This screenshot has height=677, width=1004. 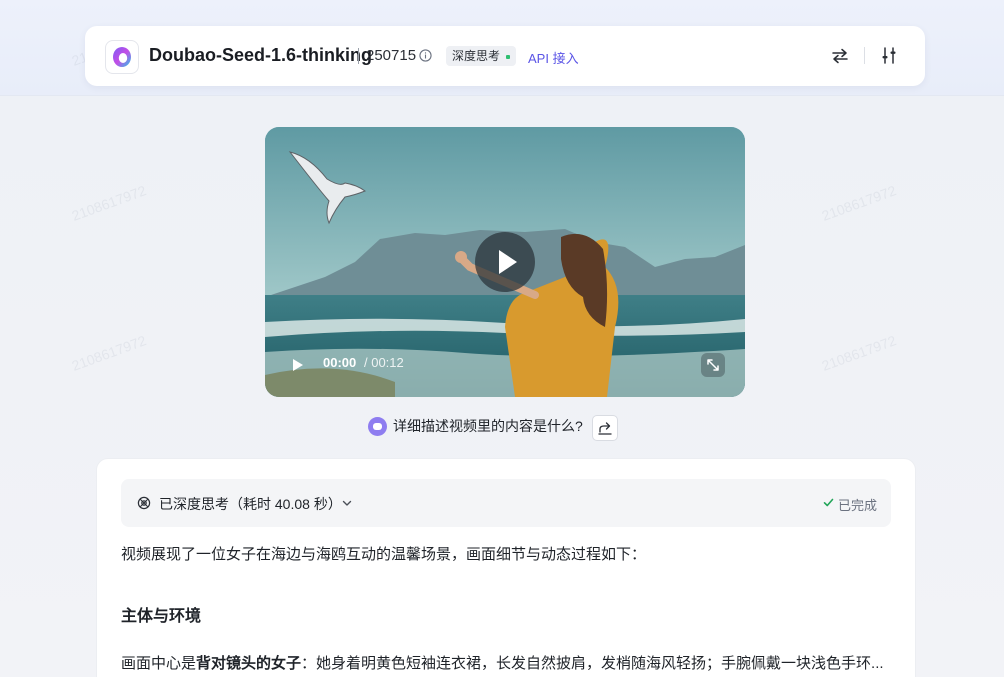 What do you see at coordinates (858, 505) in the screenshot?
I see `completion-status: 已完成` at bounding box center [858, 505].